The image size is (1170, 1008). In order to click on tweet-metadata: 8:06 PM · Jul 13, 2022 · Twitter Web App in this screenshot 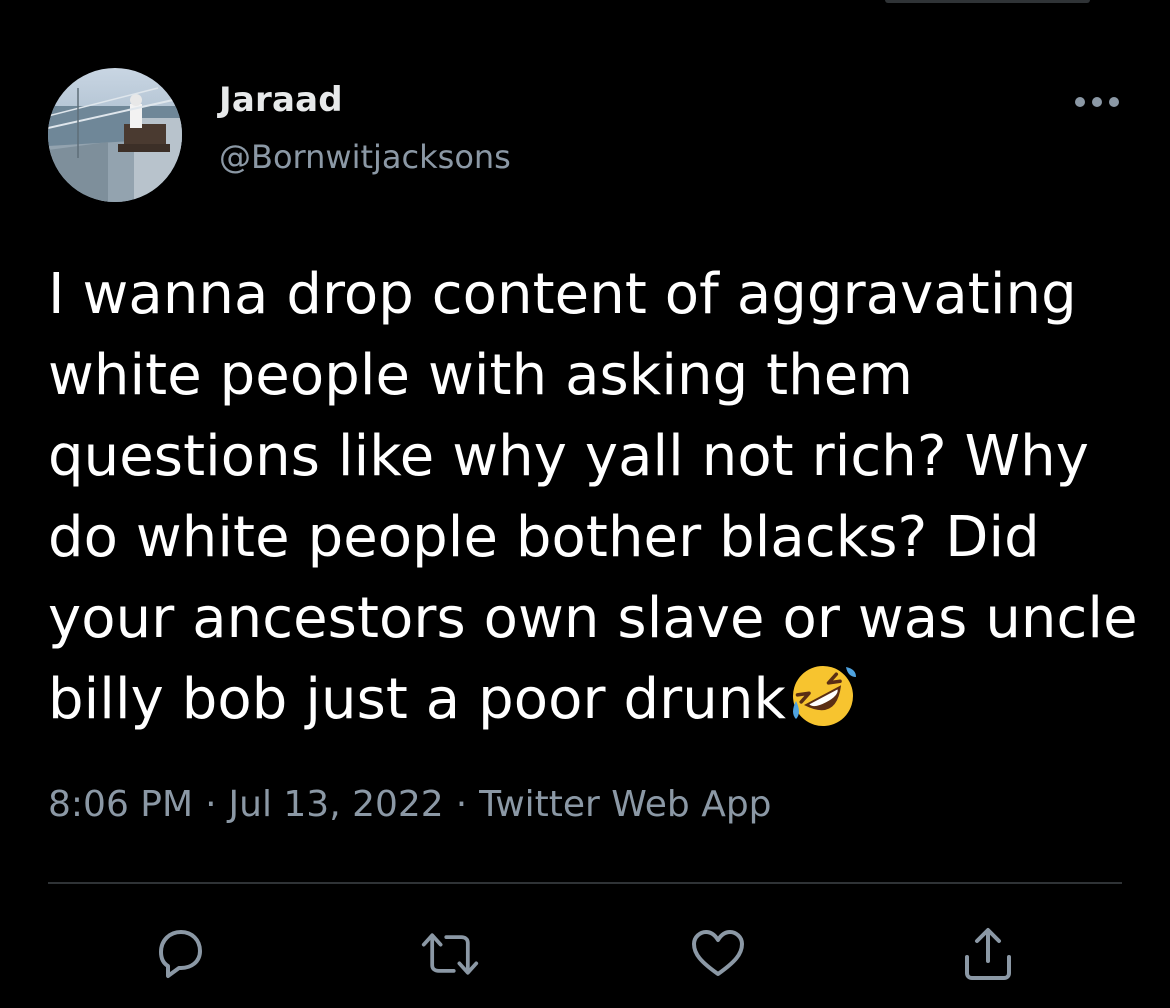, I will do `click(410, 804)`.